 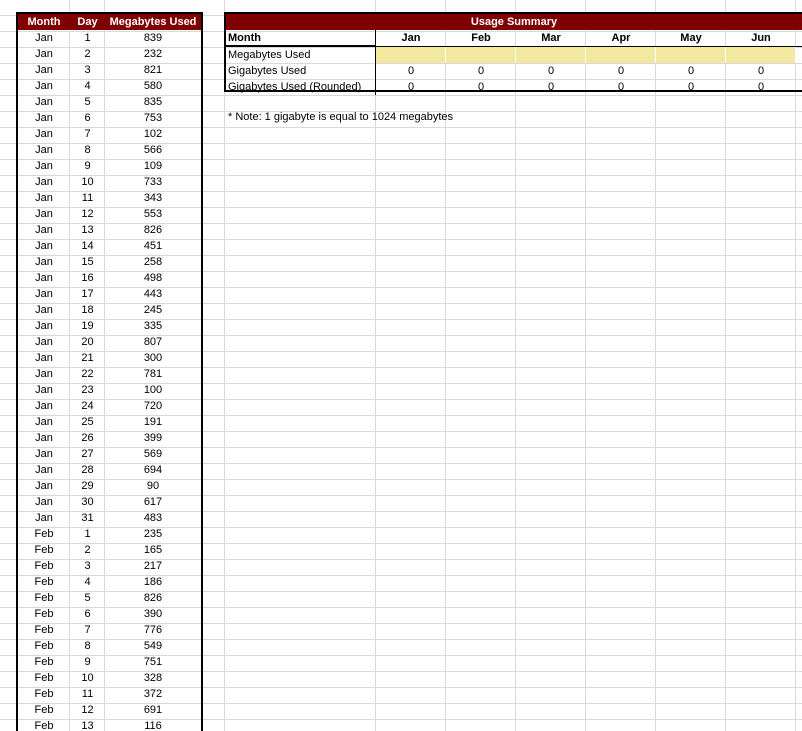 What do you see at coordinates (153, 598) in the screenshot?
I see `megabytes-cell: 826` at bounding box center [153, 598].